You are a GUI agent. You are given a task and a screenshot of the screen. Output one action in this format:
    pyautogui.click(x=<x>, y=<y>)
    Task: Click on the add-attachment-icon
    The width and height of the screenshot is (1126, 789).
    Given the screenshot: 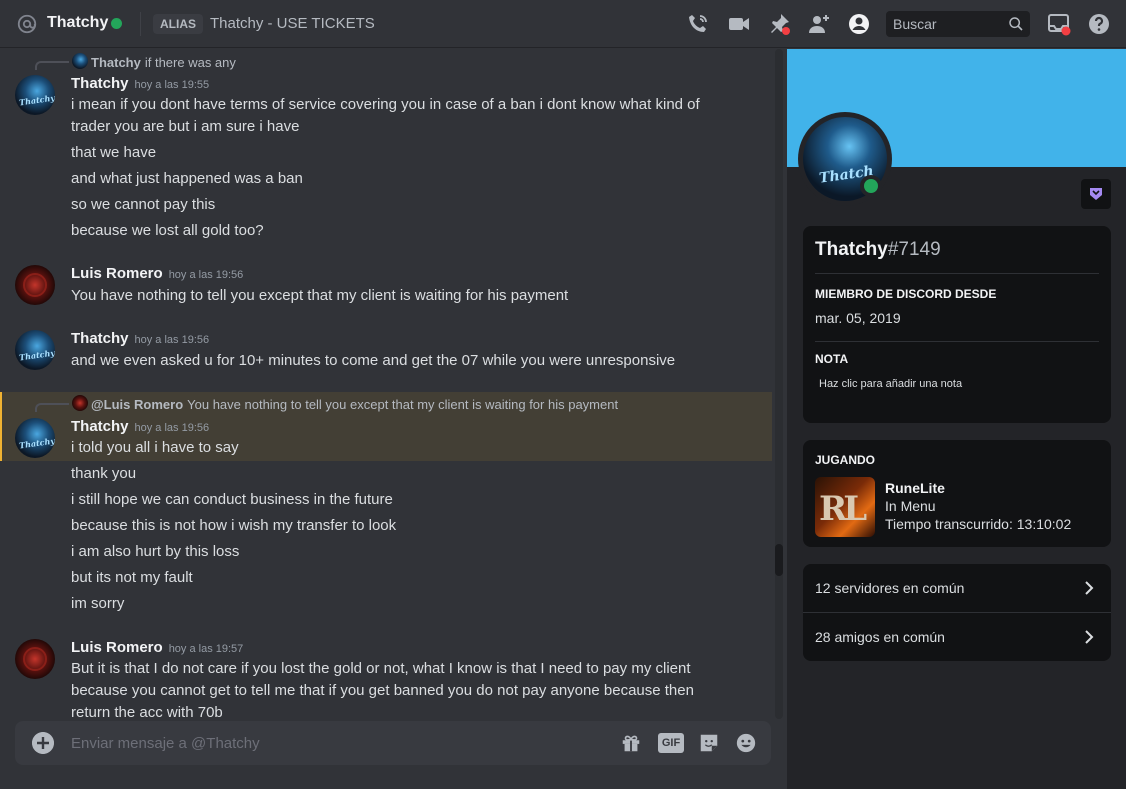 What is the action you would take?
    pyautogui.click(x=43, y=743)
    